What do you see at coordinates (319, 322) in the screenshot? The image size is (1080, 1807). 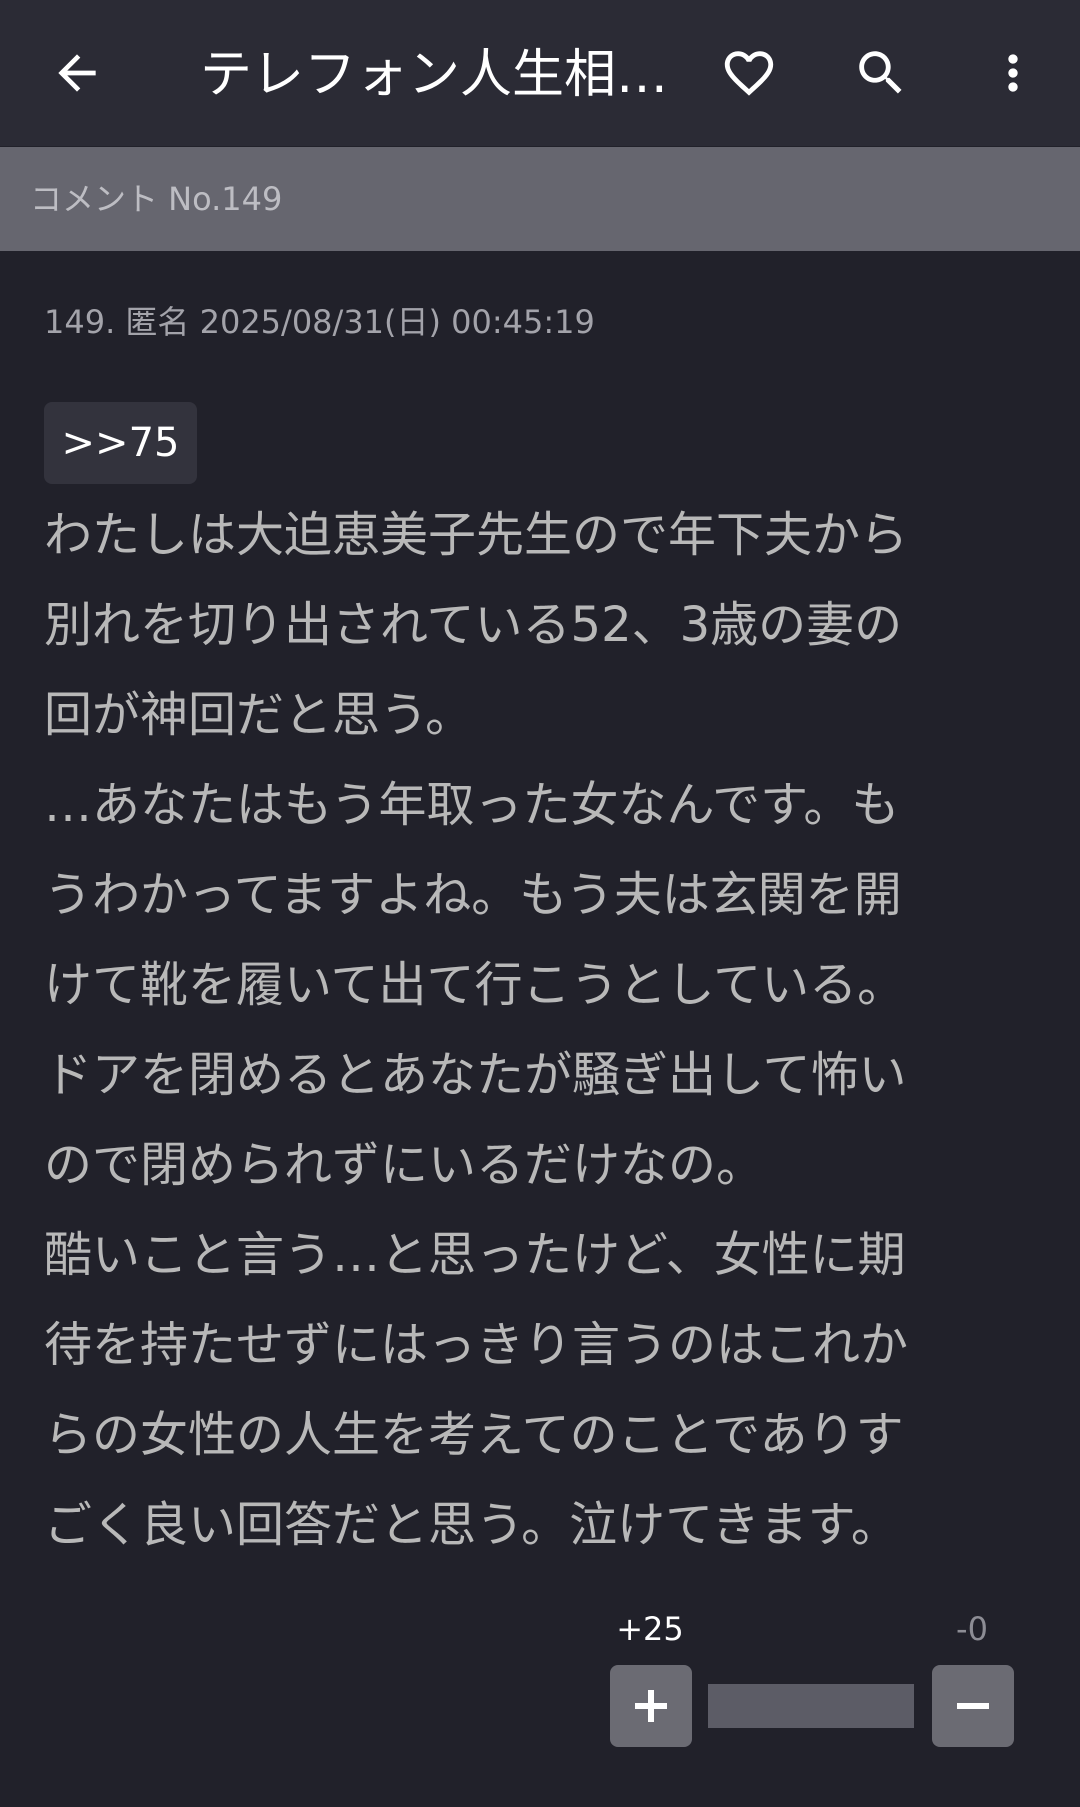 I see `comment-meta: 149. 匿名 2025/08/31(日) 00:45:19` at bounding box center [319, 322].